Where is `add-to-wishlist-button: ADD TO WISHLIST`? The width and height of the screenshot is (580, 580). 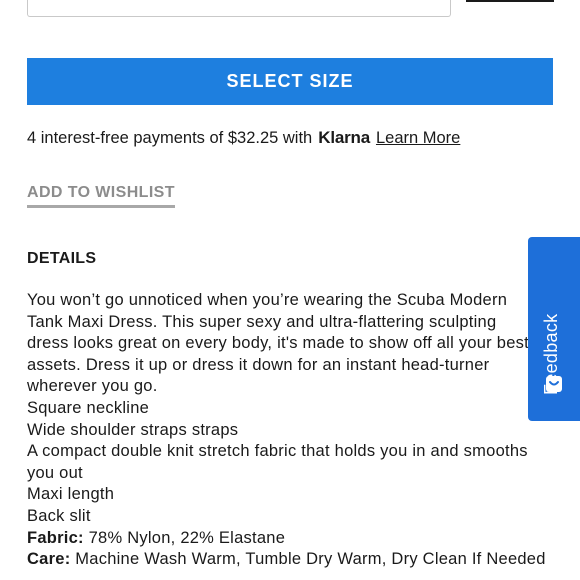
add-to-wishlist-button: ADD TO WISHLIST is located at coordinates (101, 196).